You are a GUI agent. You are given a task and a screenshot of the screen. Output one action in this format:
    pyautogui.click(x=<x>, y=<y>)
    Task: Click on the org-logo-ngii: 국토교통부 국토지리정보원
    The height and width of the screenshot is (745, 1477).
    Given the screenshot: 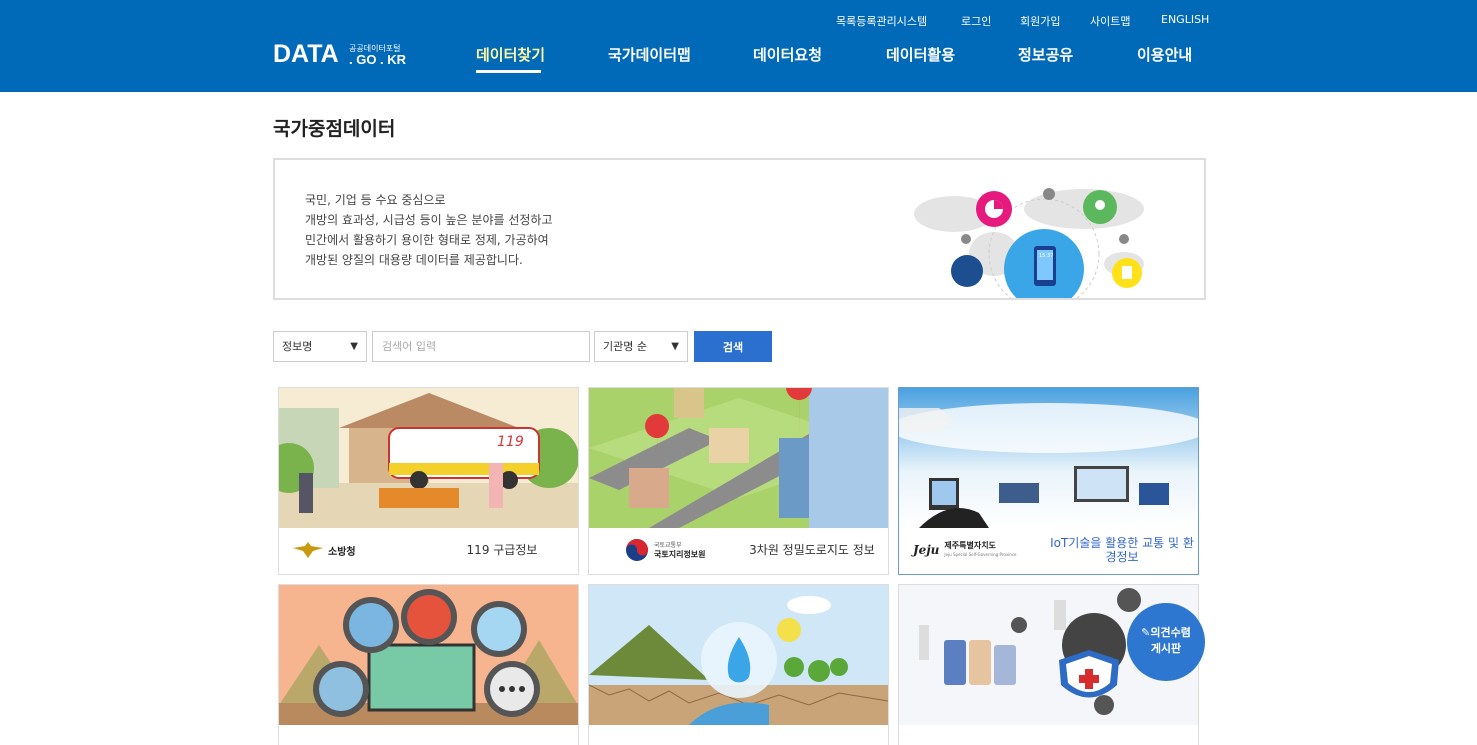 What is the action you would take?
    pyautogui.click(x=665, y=550)
    